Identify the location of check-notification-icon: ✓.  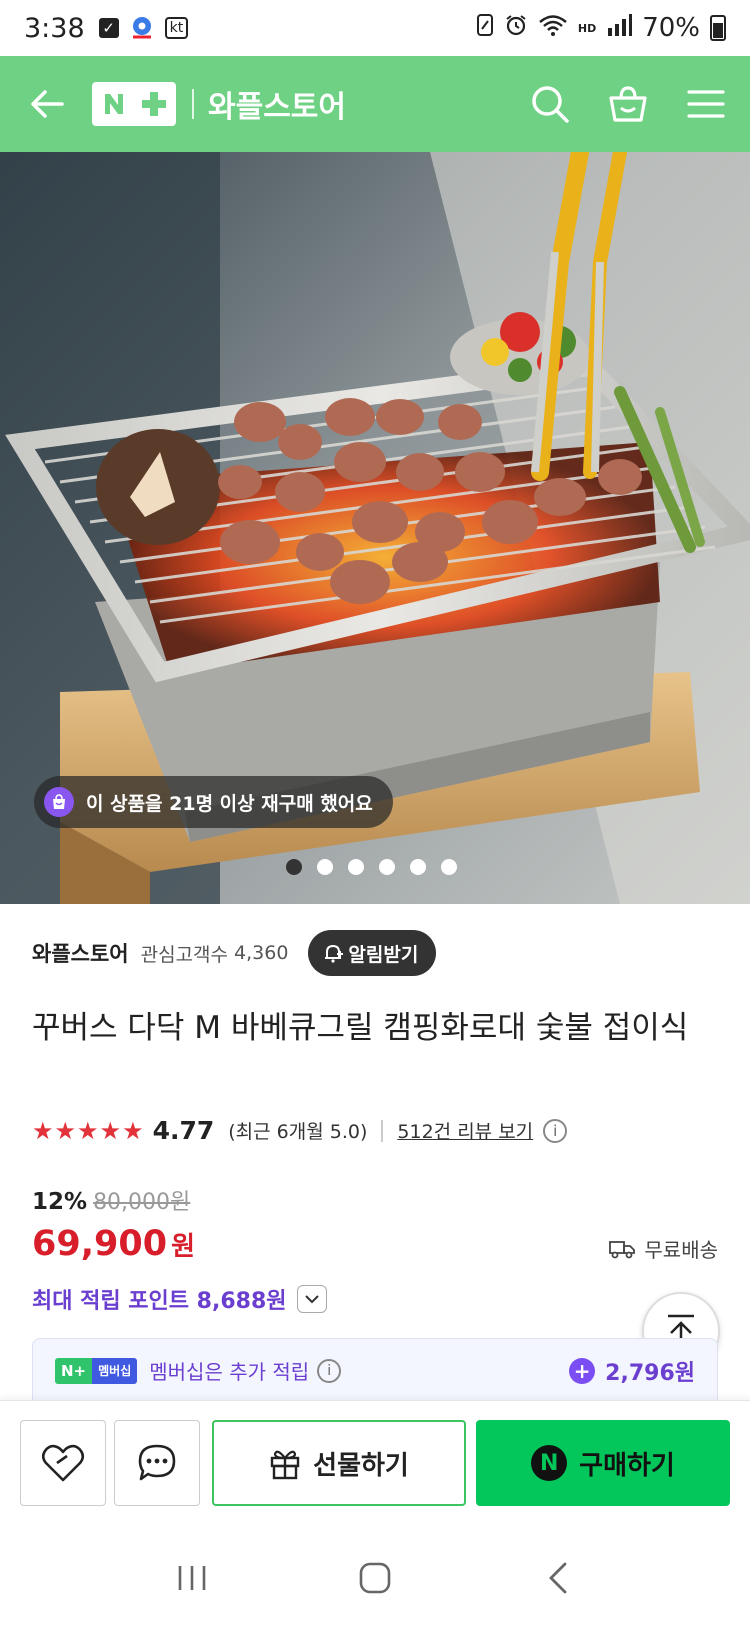
(108, 28).